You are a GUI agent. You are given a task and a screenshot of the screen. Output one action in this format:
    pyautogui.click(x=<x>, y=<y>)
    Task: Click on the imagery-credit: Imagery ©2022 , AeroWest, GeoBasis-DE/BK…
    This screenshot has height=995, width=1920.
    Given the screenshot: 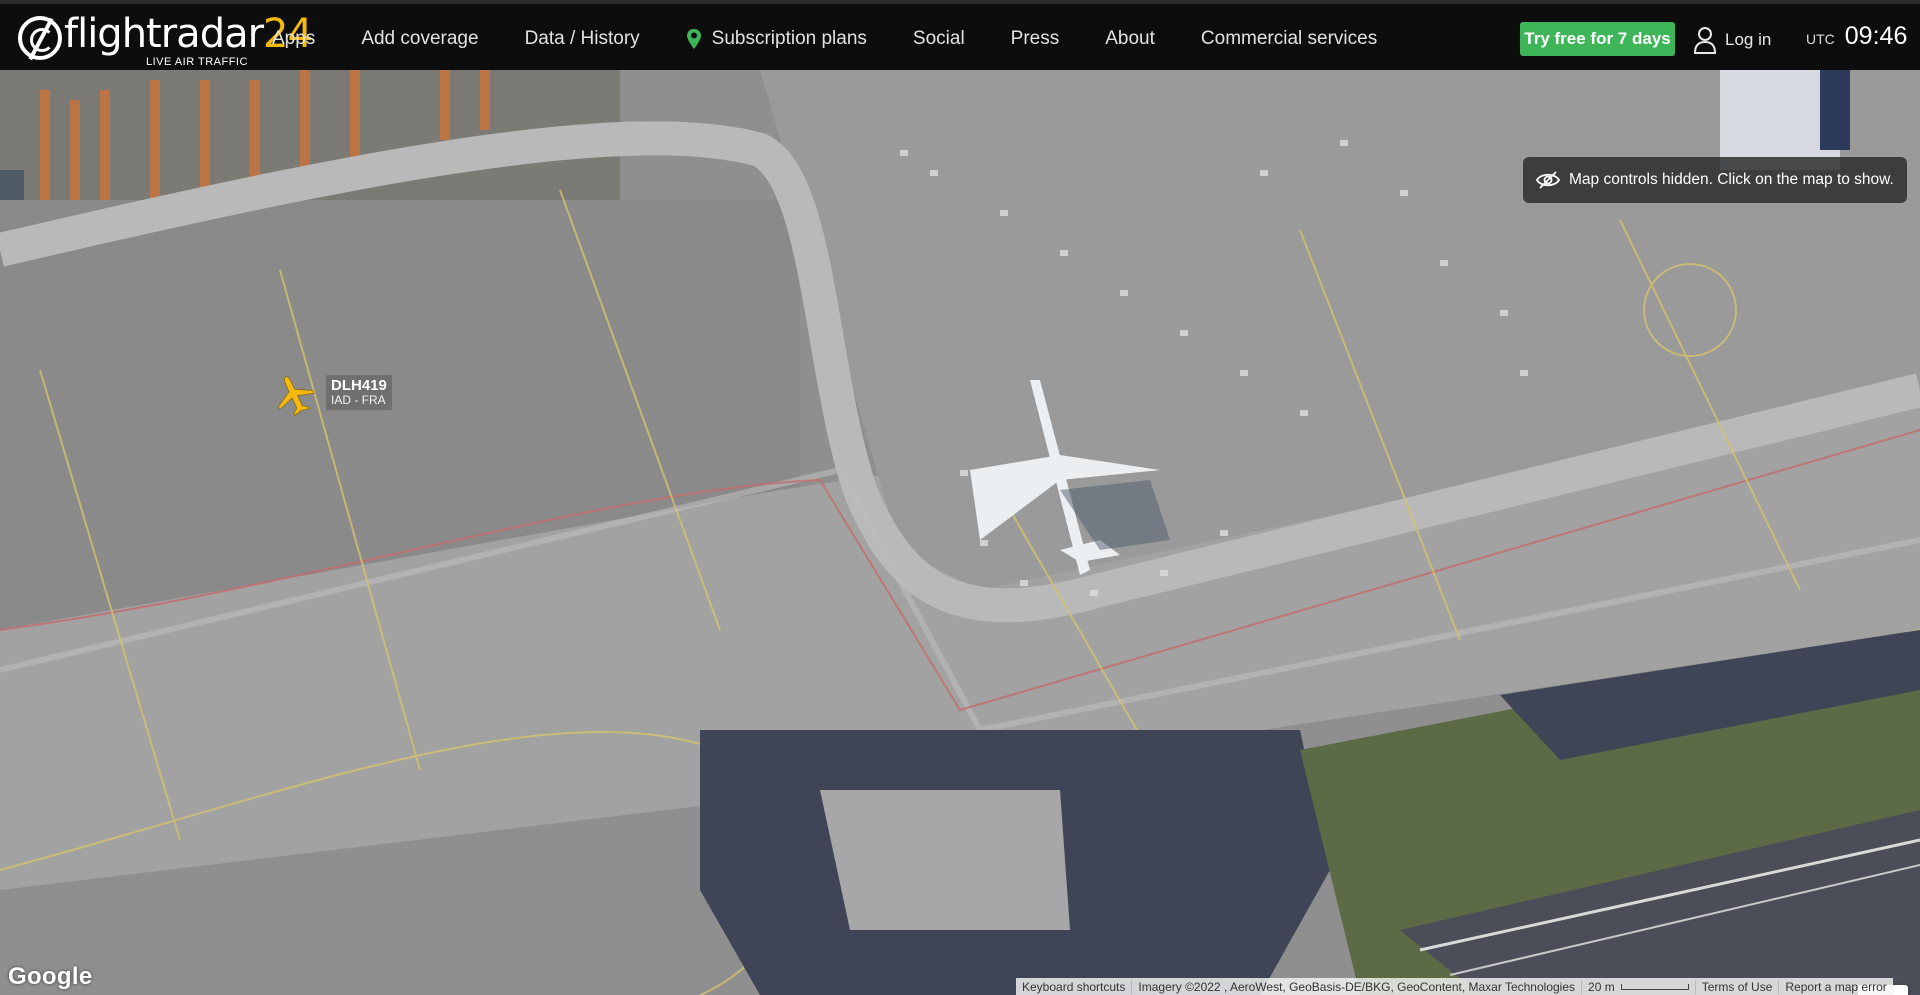 What is the action you would take?
    pyautogui.click(x=1357, y=986)
    